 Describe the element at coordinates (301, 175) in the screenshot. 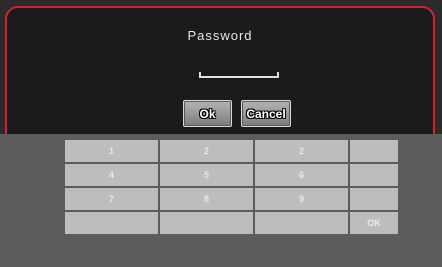

I see `key-6: 6` at that location.